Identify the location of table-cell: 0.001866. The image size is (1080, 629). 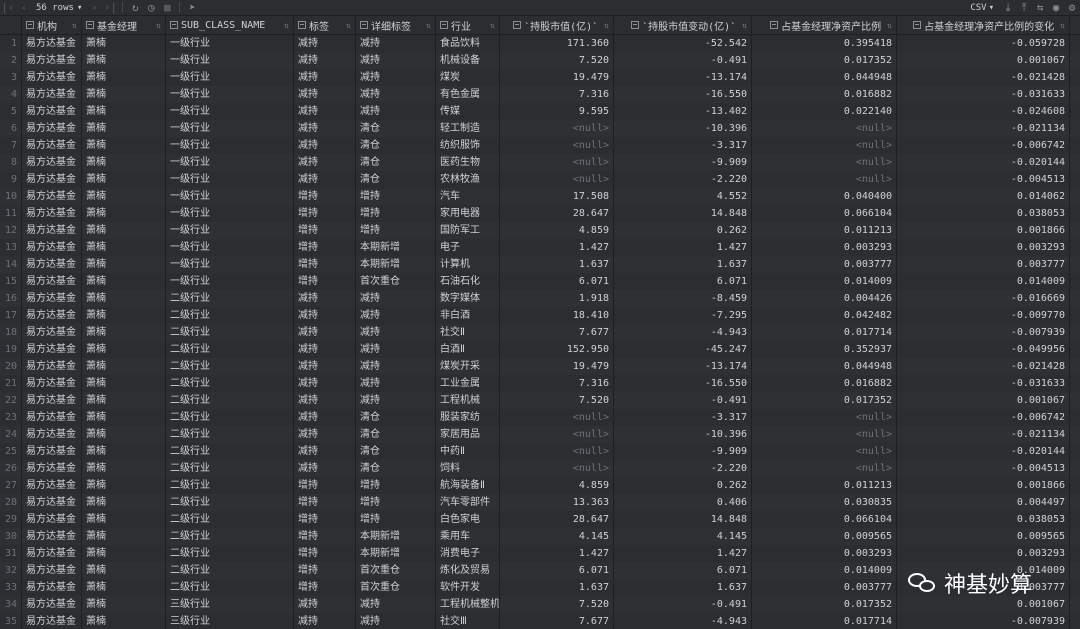
(983, 230).